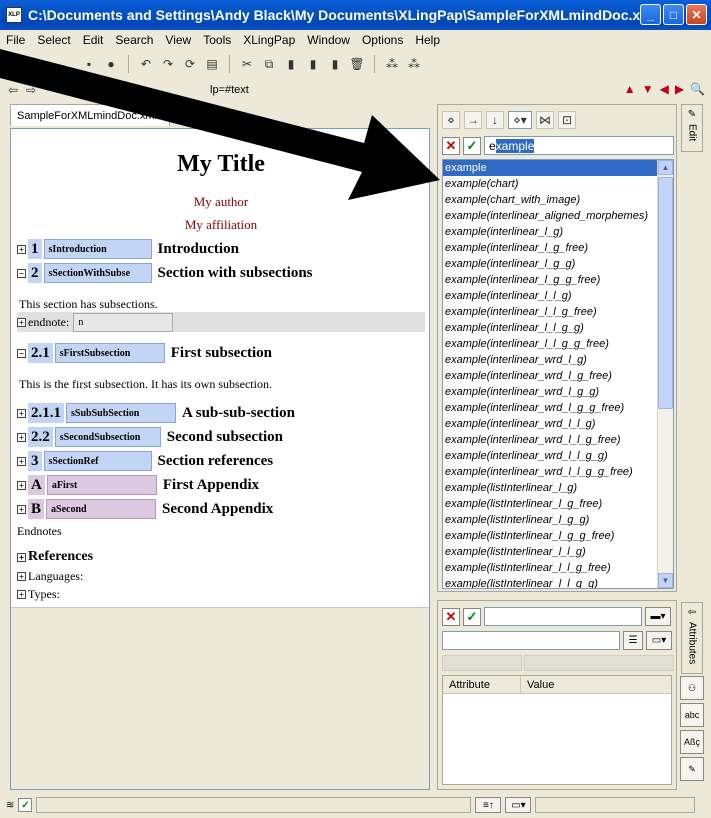 This screenshot has width=711, height=818. I want to click on element-list-item: example(interlinear_l_l_g_g_free), so click(558, 344).